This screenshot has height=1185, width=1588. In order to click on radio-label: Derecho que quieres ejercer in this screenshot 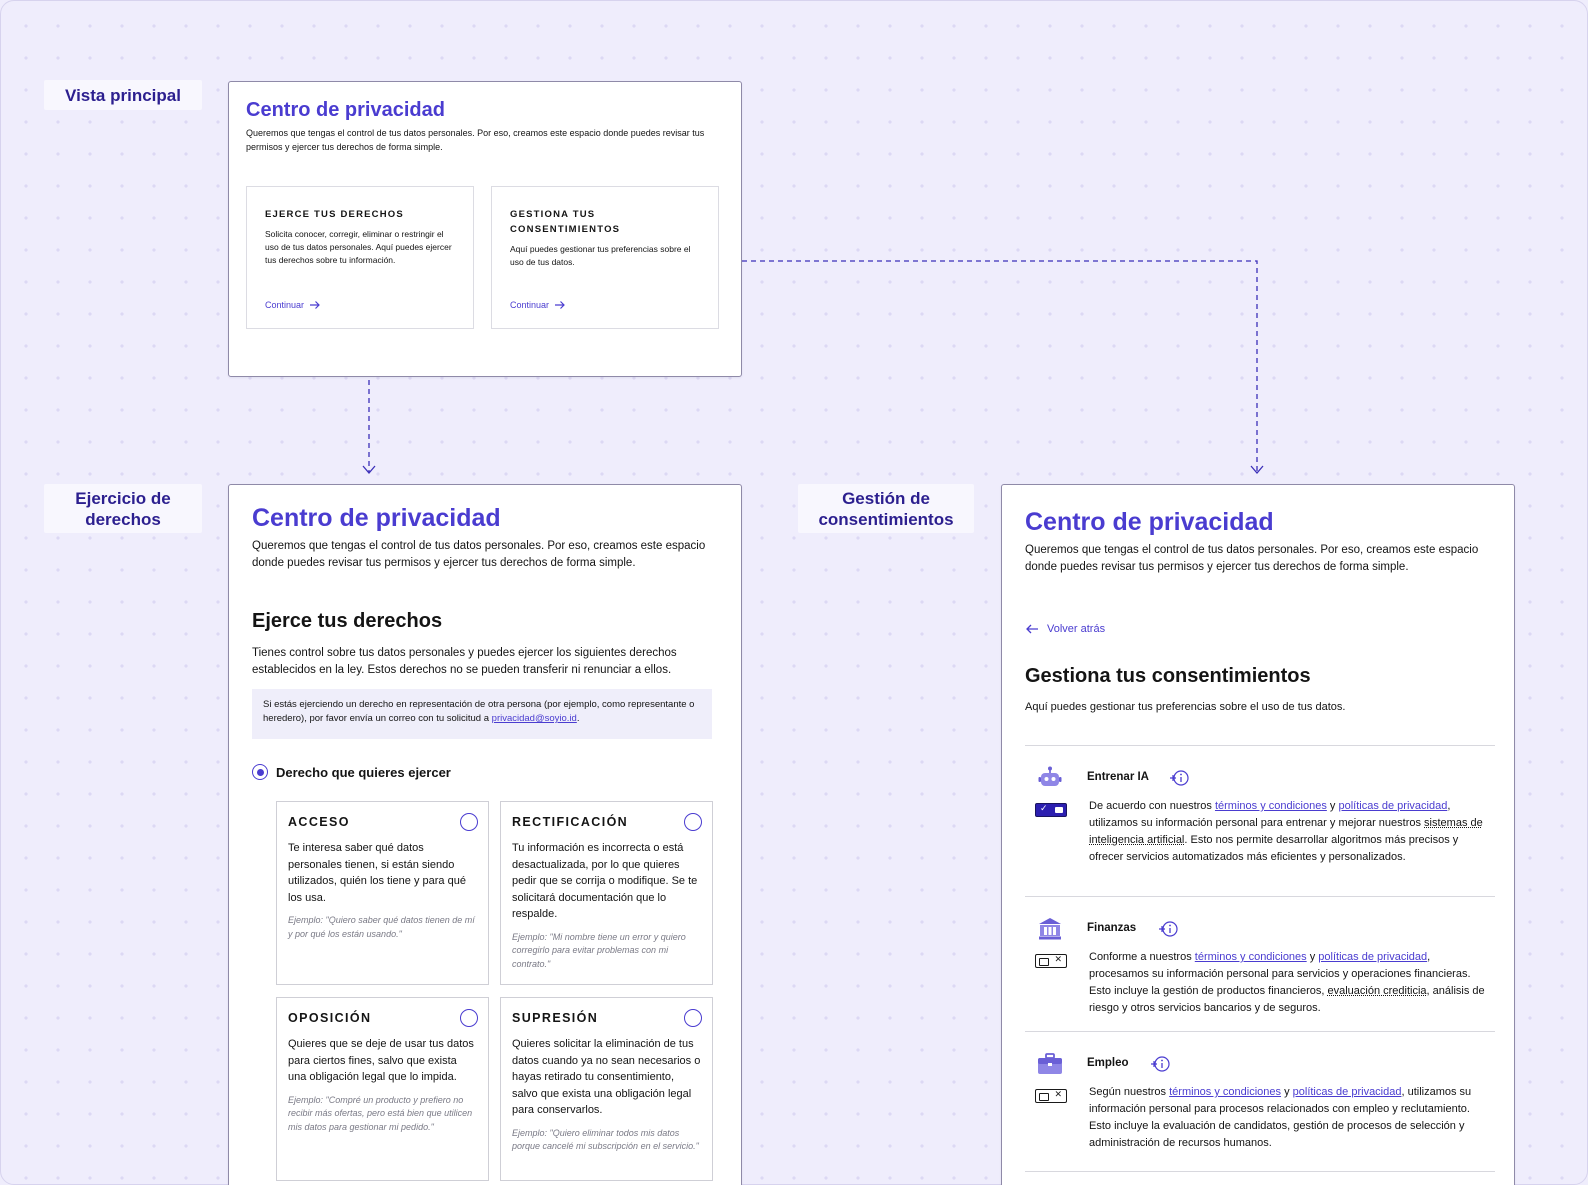, I will do `click(363, 772)`.